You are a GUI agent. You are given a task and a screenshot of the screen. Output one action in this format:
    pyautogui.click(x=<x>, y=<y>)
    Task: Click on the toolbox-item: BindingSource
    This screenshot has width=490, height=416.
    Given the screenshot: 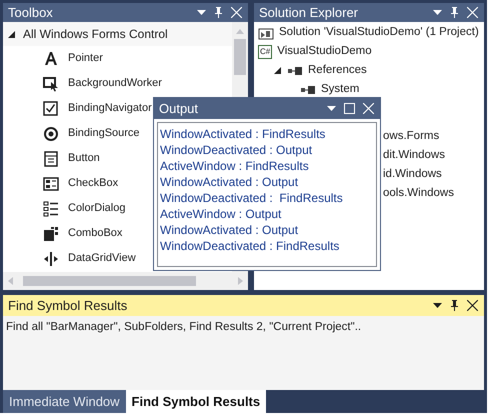 What is the action you would take?
    pyautogui.click(x=104, y=133)
    